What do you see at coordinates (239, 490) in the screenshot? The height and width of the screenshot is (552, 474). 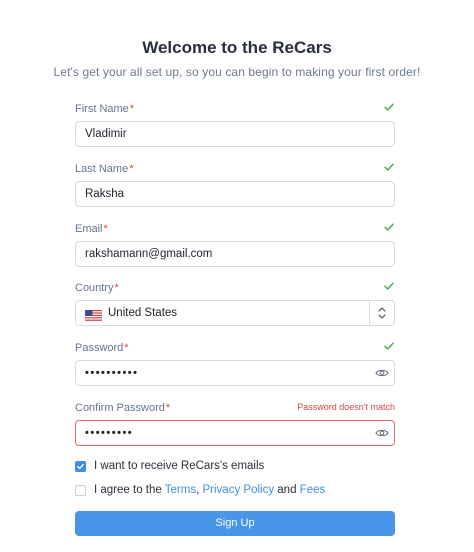 I see `privacy-policy-link: Privacy Policy` at bounding box center [239, 490].